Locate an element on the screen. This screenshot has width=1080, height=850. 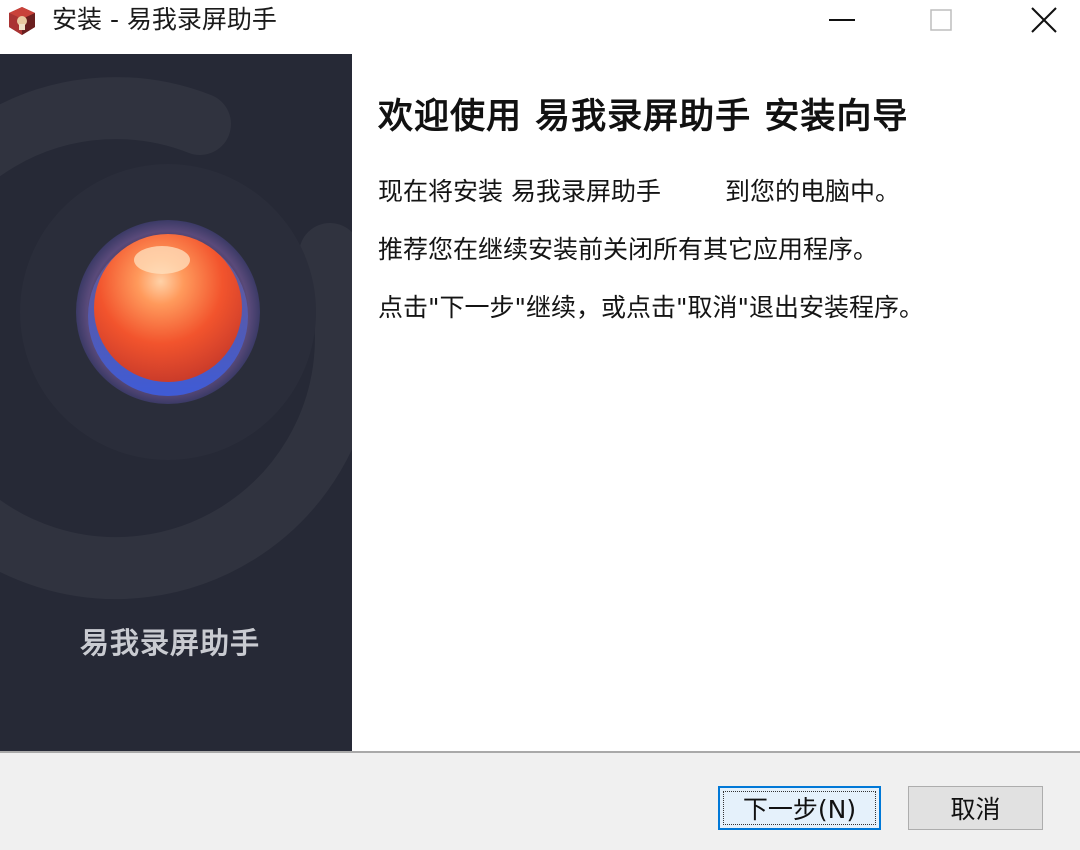
title-bar: 安装 - 易我录屏助手 is located at coordinates (540, 27).